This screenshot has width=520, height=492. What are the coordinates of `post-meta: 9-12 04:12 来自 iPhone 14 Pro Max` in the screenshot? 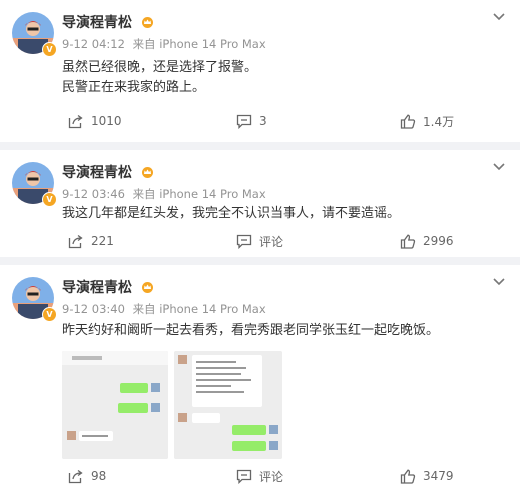 It's located at (164, 44).